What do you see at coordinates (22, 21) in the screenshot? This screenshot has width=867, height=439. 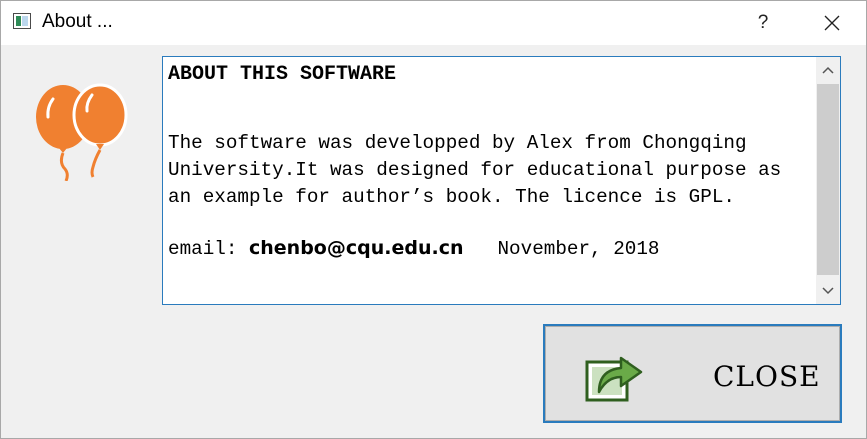 I see `app-window-icon` at bounding box center [22, 21].